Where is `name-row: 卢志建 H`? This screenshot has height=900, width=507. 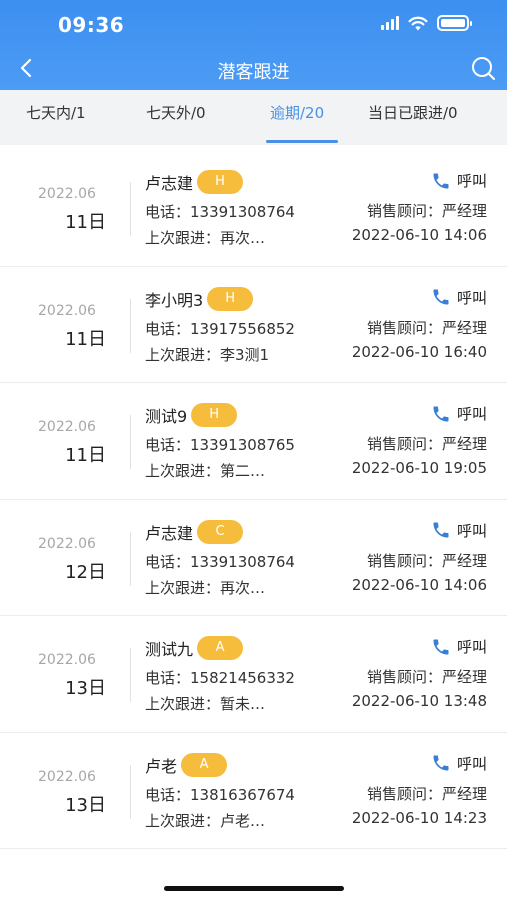
name-row: 卢志建 H is located at coordinates (194, 182).